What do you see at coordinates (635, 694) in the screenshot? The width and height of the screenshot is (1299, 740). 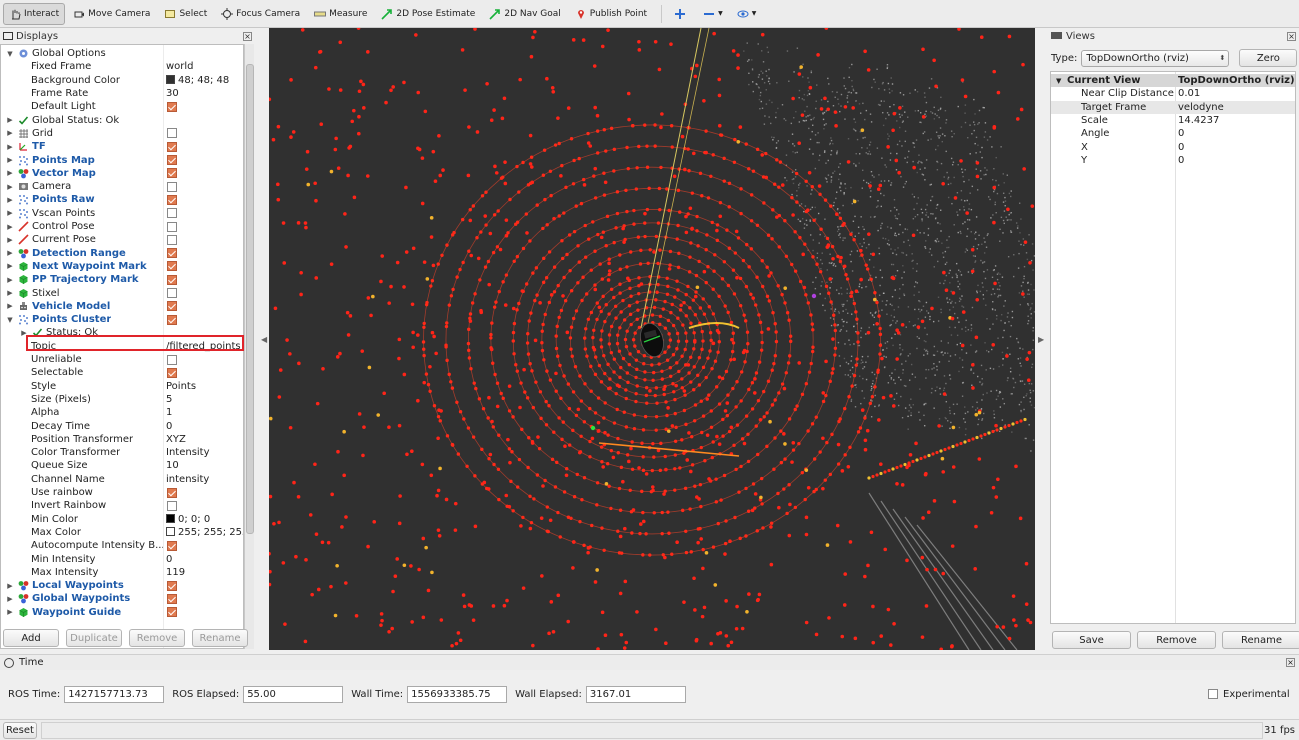 I see `wall-elapsed-field: 3167.01` at bounding box center [635, 694].